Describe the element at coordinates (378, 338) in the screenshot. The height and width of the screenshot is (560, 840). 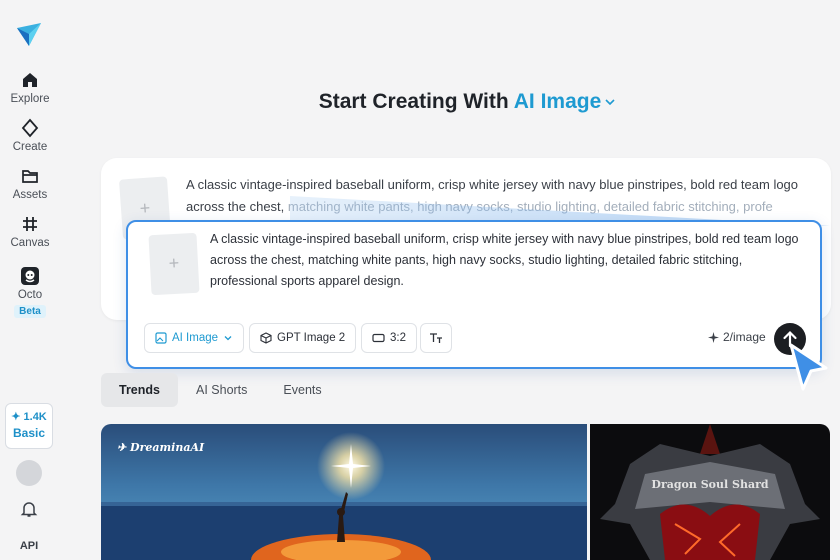
I see `aspect-ratio-icon` at that location.